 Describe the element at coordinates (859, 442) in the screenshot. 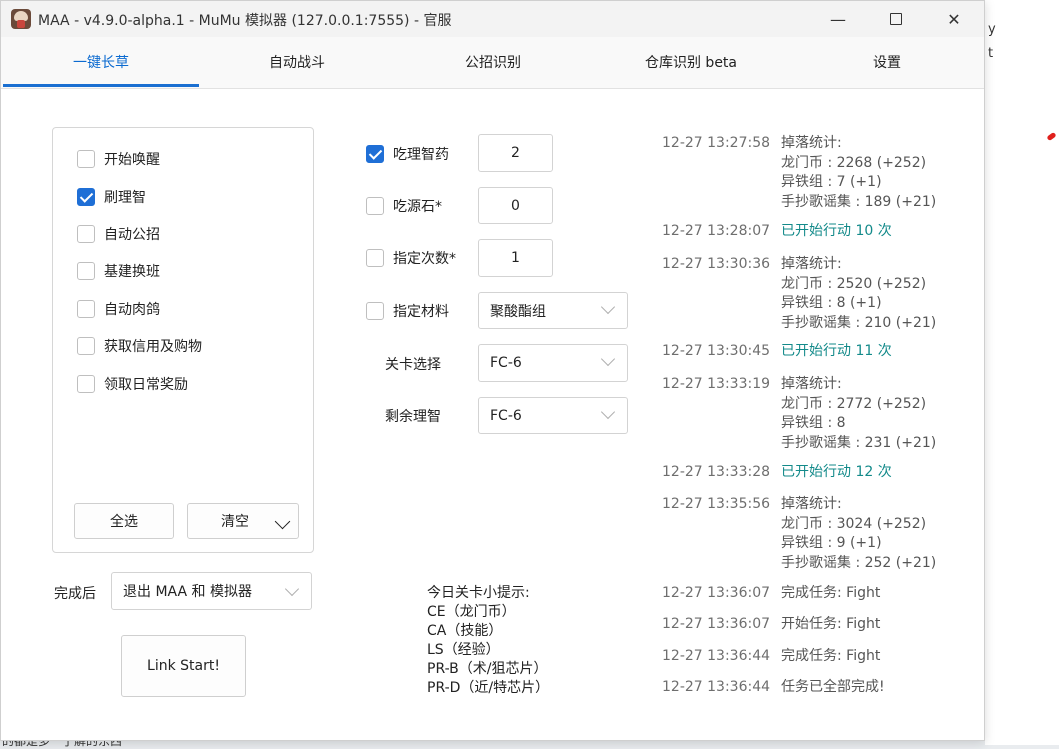

I see `log-line: 手抄歌谣集 : 231 (+21)` at that location.